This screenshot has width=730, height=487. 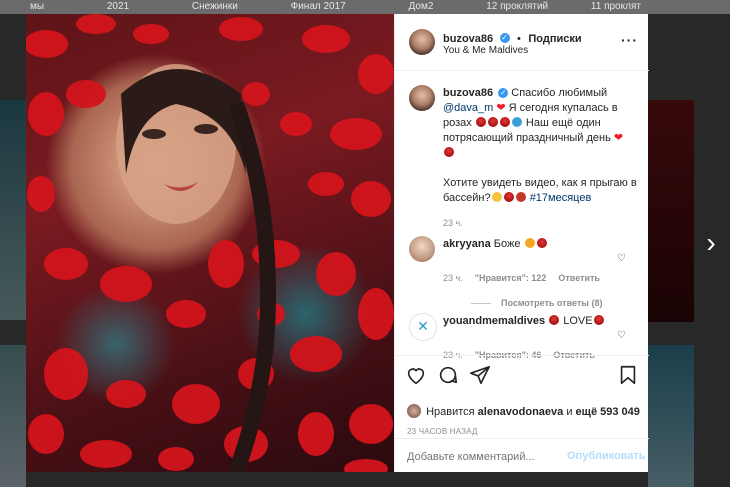 What do you see at coordinates (561, 198) in the screenshot?
I see `caption-hashtag-link: #17месяцев` at bounding box center [561, 198].